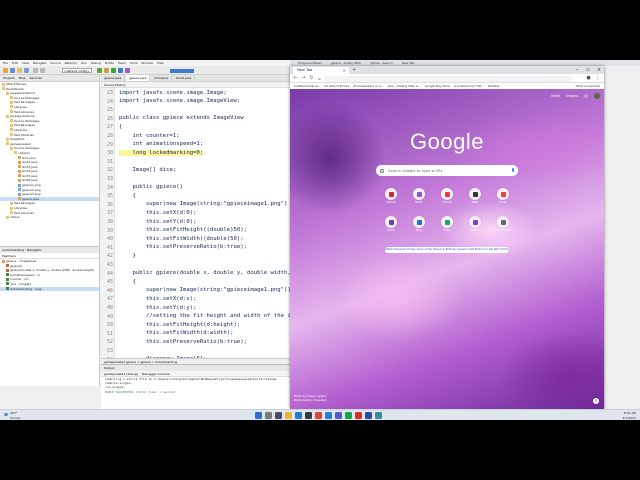 The width and height of the screenshot is (640, 480). Describe the element at coordinates (572, 96) in the screenshot. I see `images-link: Images` at that location.